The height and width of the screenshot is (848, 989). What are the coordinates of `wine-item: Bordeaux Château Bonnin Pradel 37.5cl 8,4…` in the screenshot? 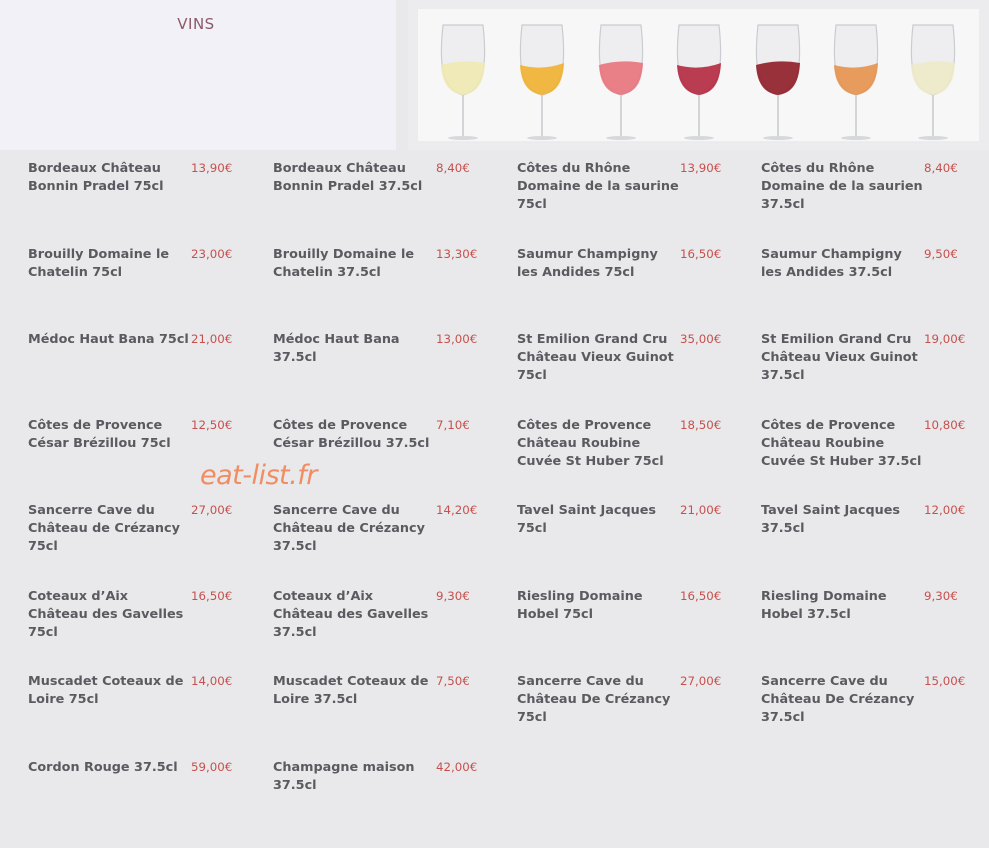 It's located at (389, 179).